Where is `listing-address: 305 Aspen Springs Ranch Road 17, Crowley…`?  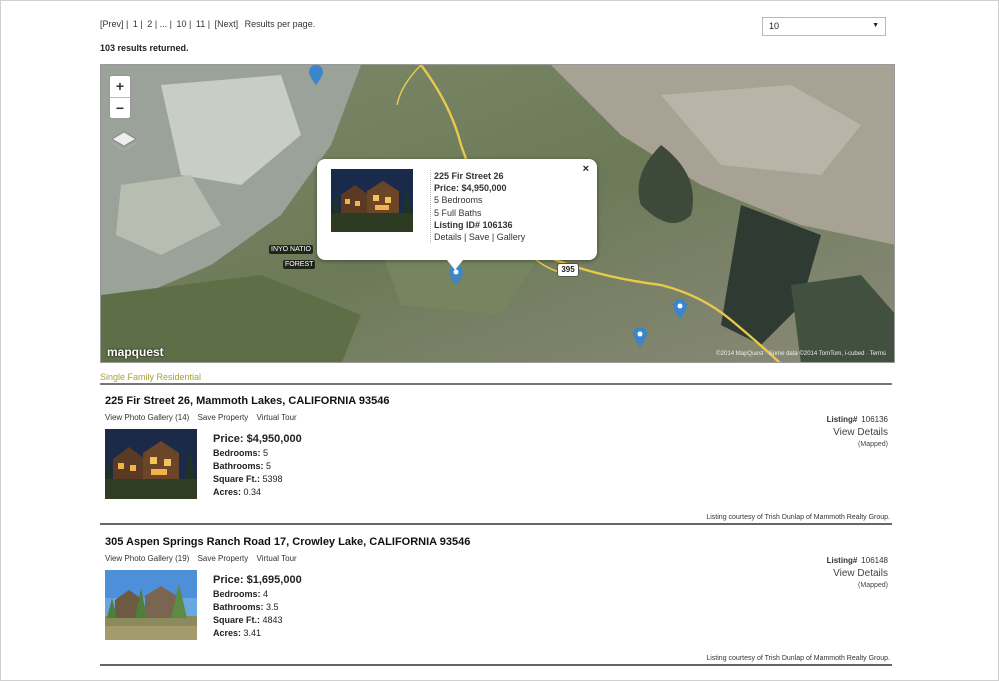 listing-address: 305 Aspen Springs Ranch Road 17, Crowley… is located at coordinates (287, 542).